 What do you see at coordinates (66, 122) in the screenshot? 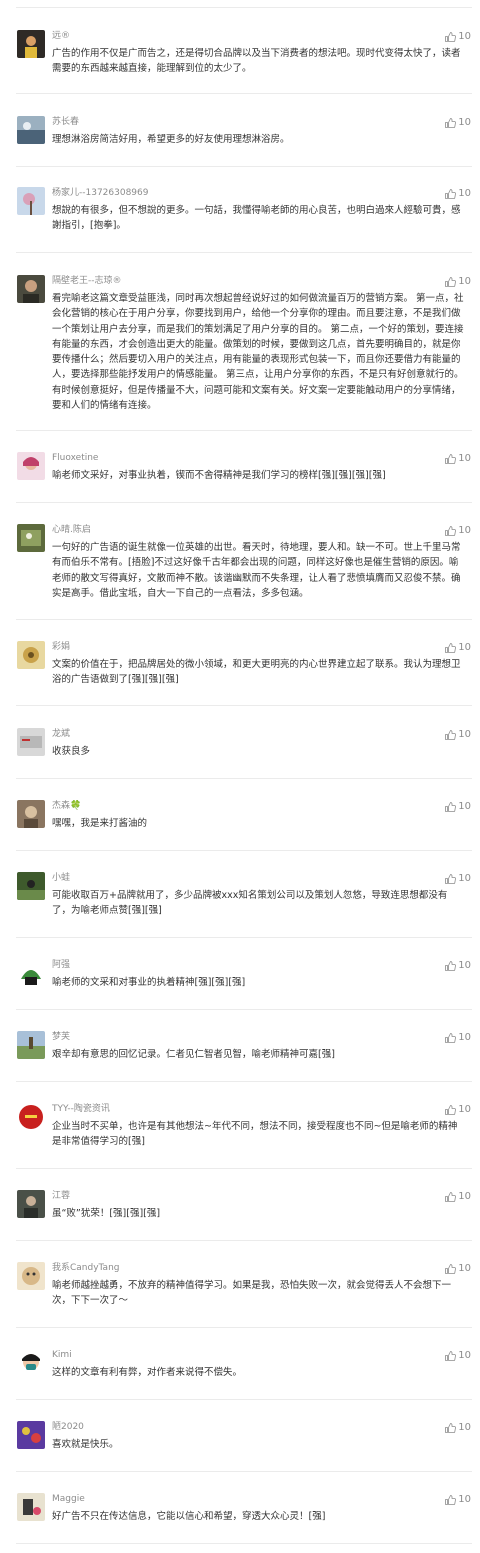
I see `comment-nickname: 苏长春` at bounding box center [66, 122].